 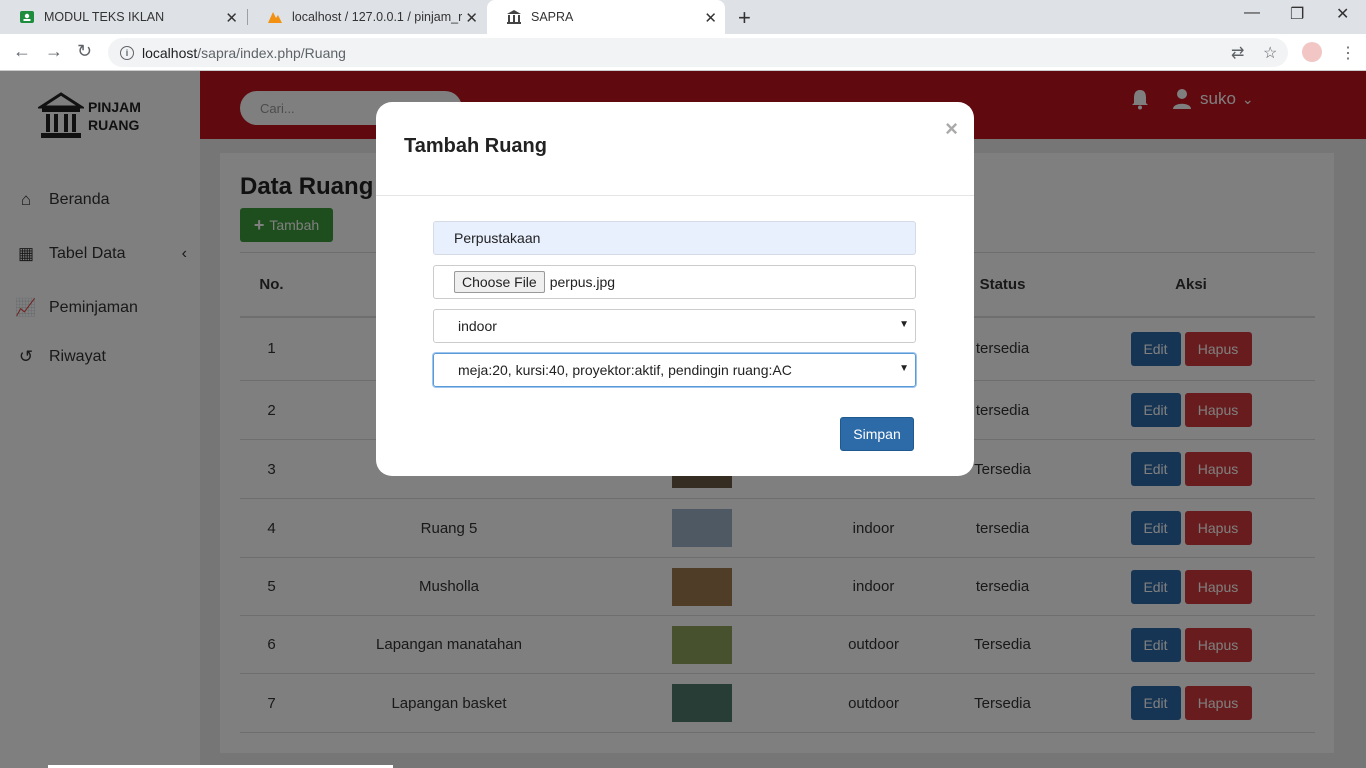 I want to click on photo-file-input: Choose File perpus.jpg, so click(x=674, y=282).